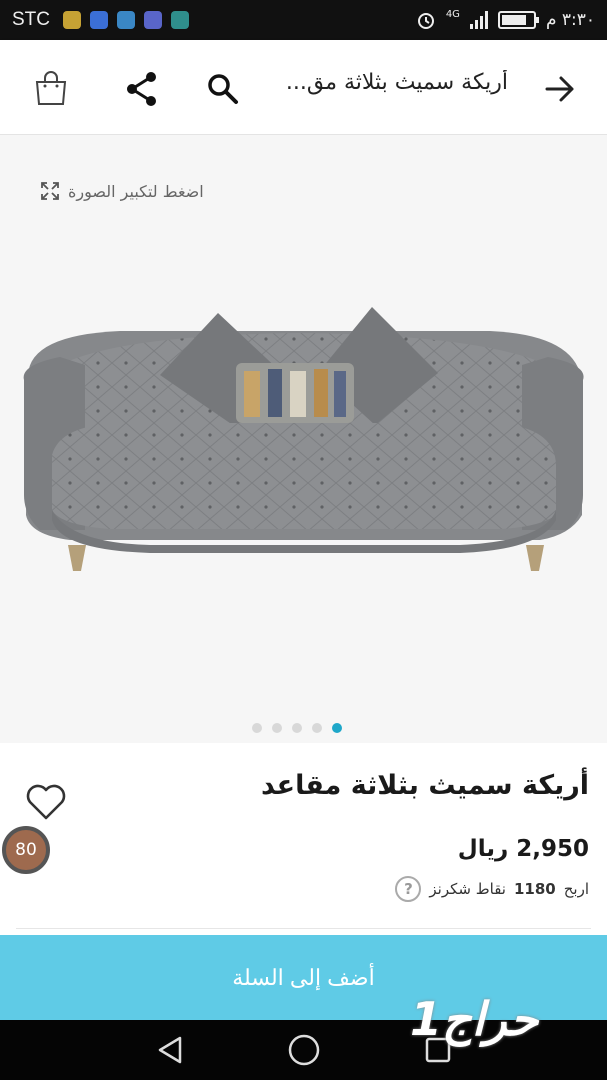 The width and height of the screenshot is (607, 1080). I want to click on status-right: 4G ٣:٣٠ م, so click(505, 19).